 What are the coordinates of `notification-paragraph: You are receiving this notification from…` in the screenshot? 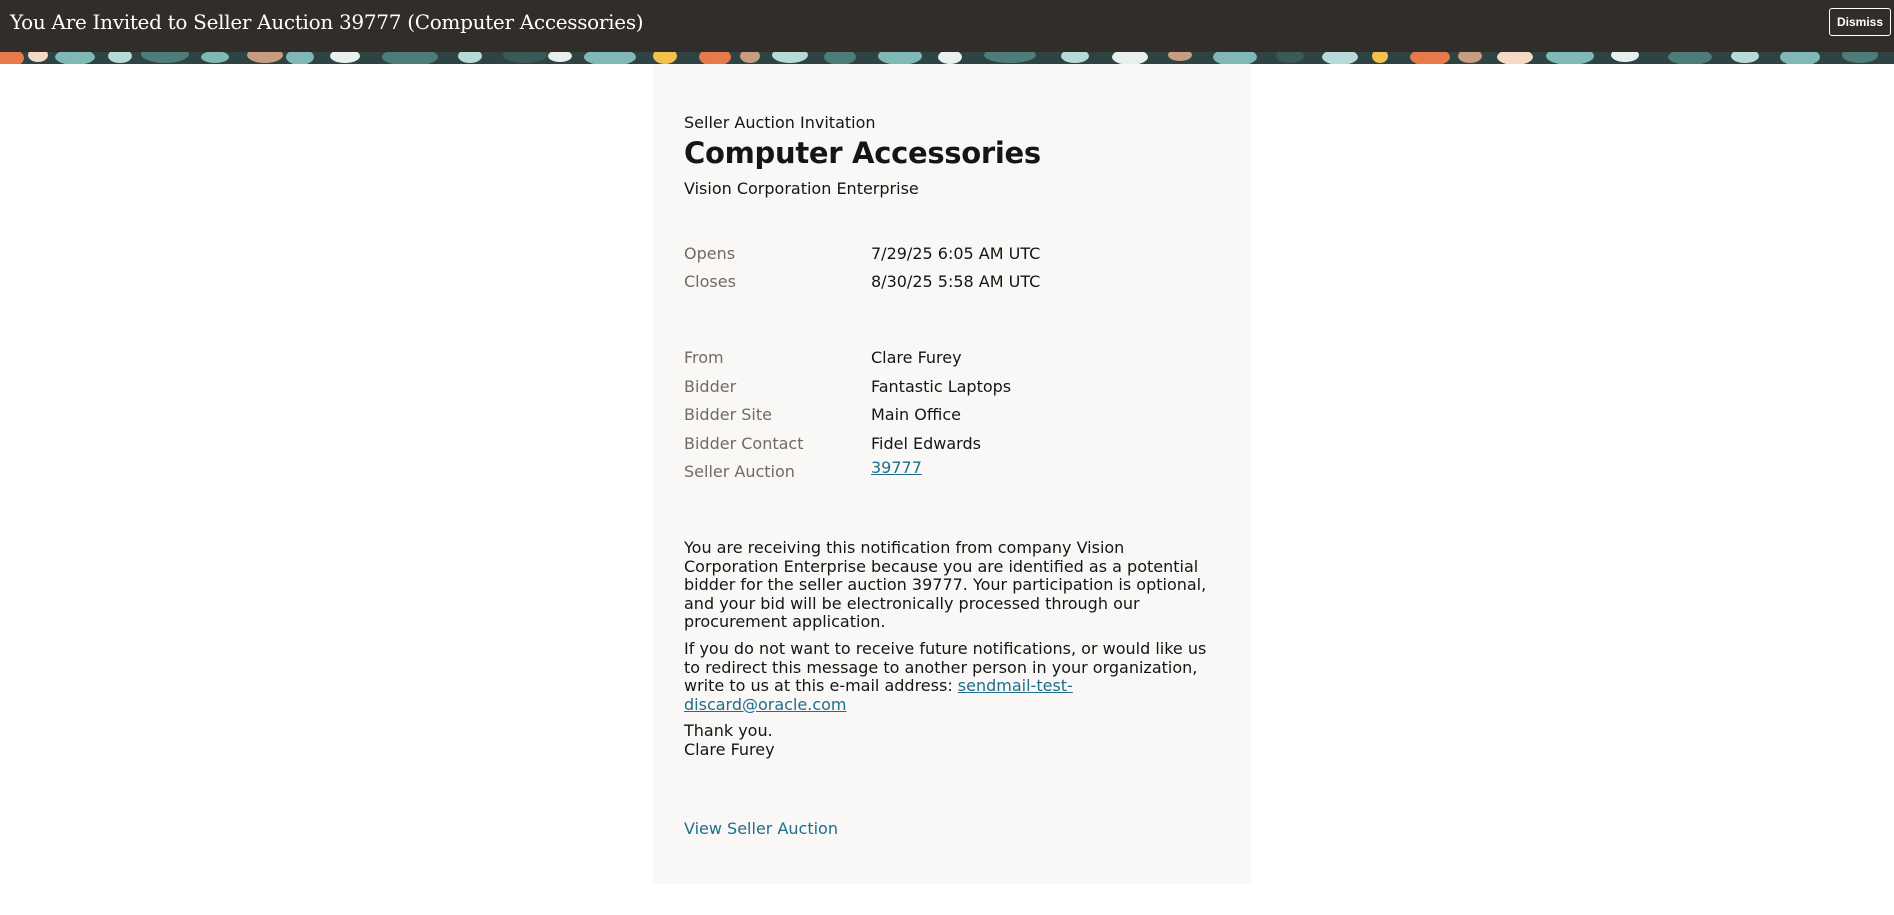 It's located at (945, 584).